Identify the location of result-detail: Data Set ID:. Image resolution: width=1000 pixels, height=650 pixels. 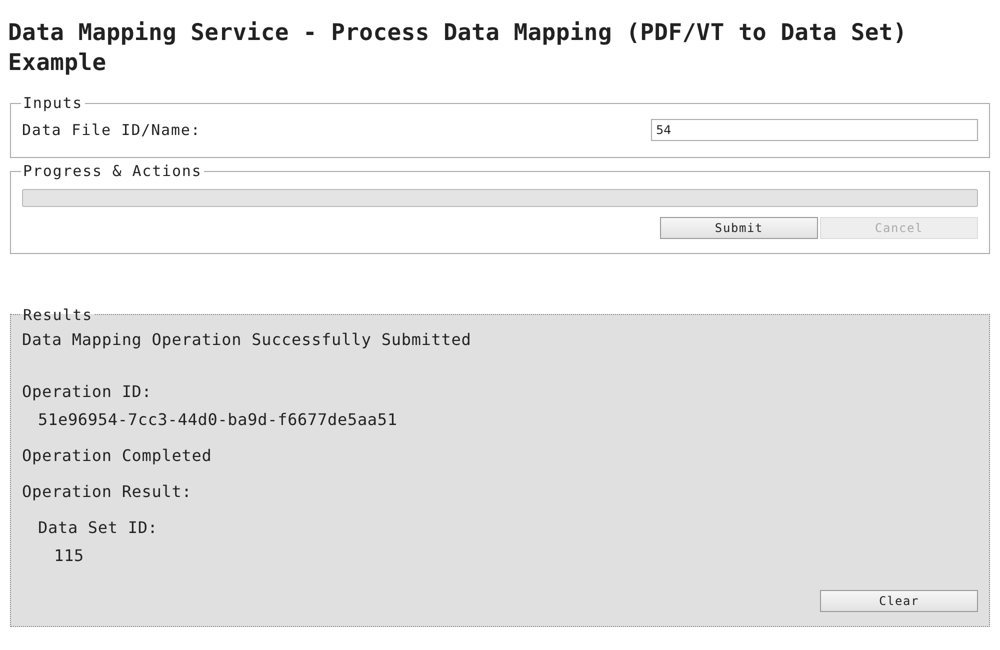
(98, 528).